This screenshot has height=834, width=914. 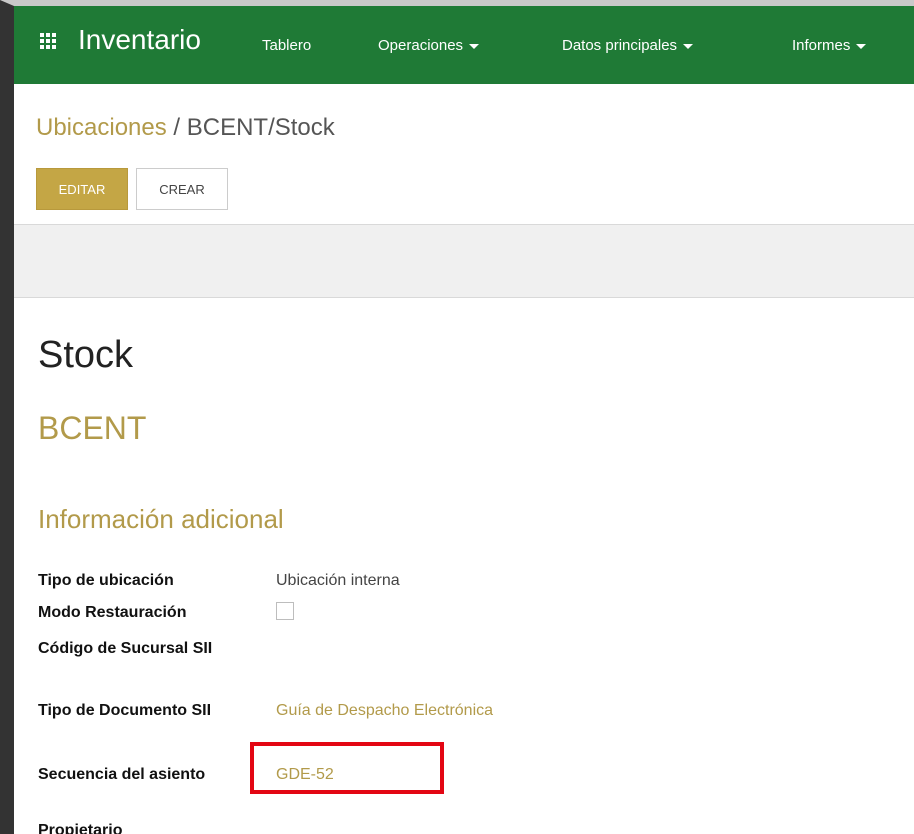 I want to click on app-title: Inventario, so click(x=139, y=40).